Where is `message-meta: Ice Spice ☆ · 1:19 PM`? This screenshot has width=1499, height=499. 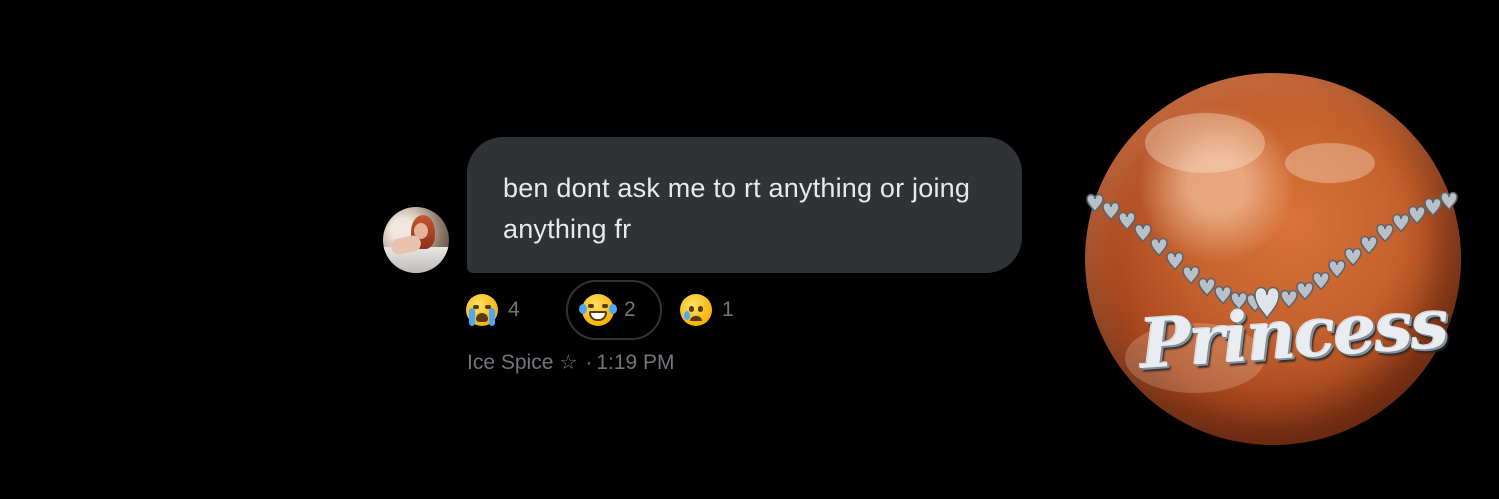 message-meta: Ice Spice ☆ · 1:19 PM is located at coordinates (571, 362).